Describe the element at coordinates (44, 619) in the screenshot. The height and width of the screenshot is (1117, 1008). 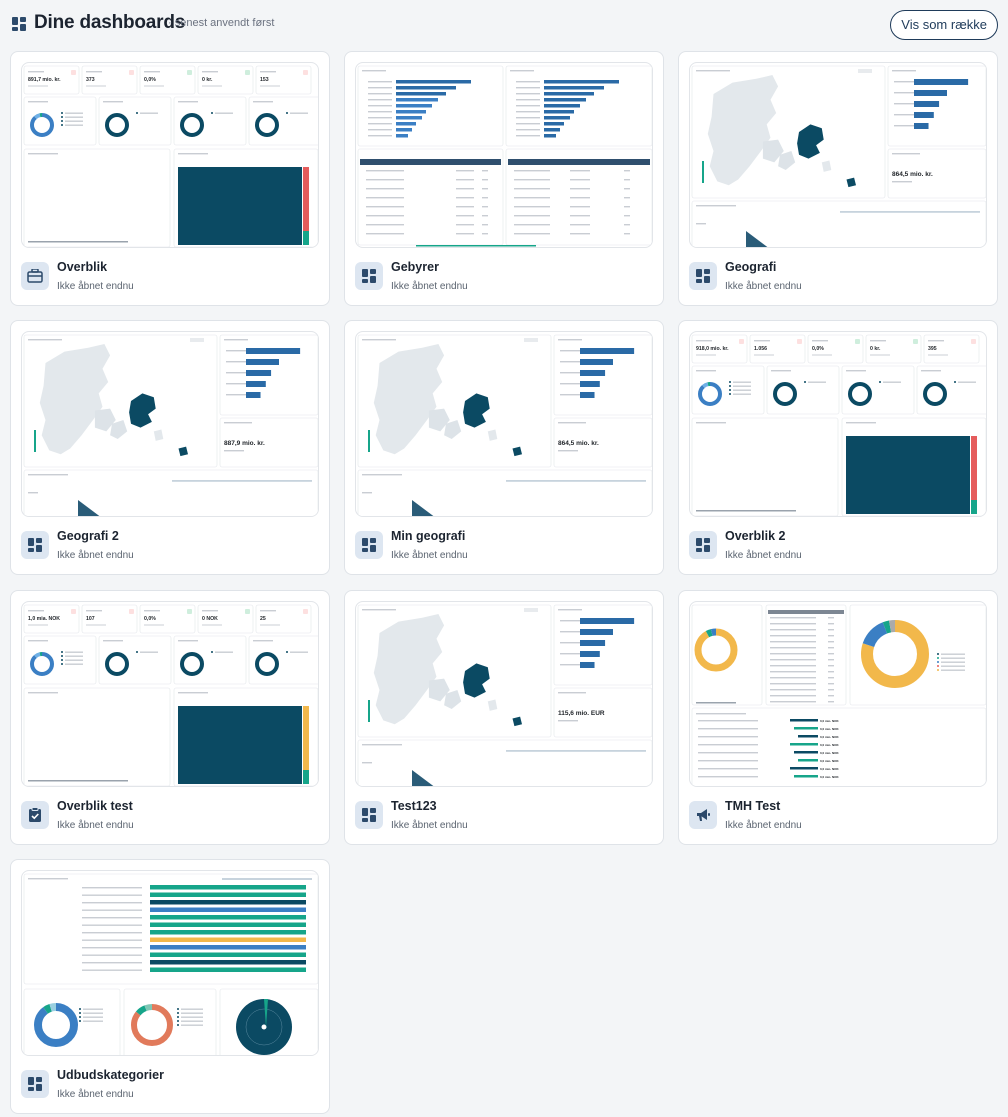
I see `svg-text: 1,0 mia. NOK` at that location.